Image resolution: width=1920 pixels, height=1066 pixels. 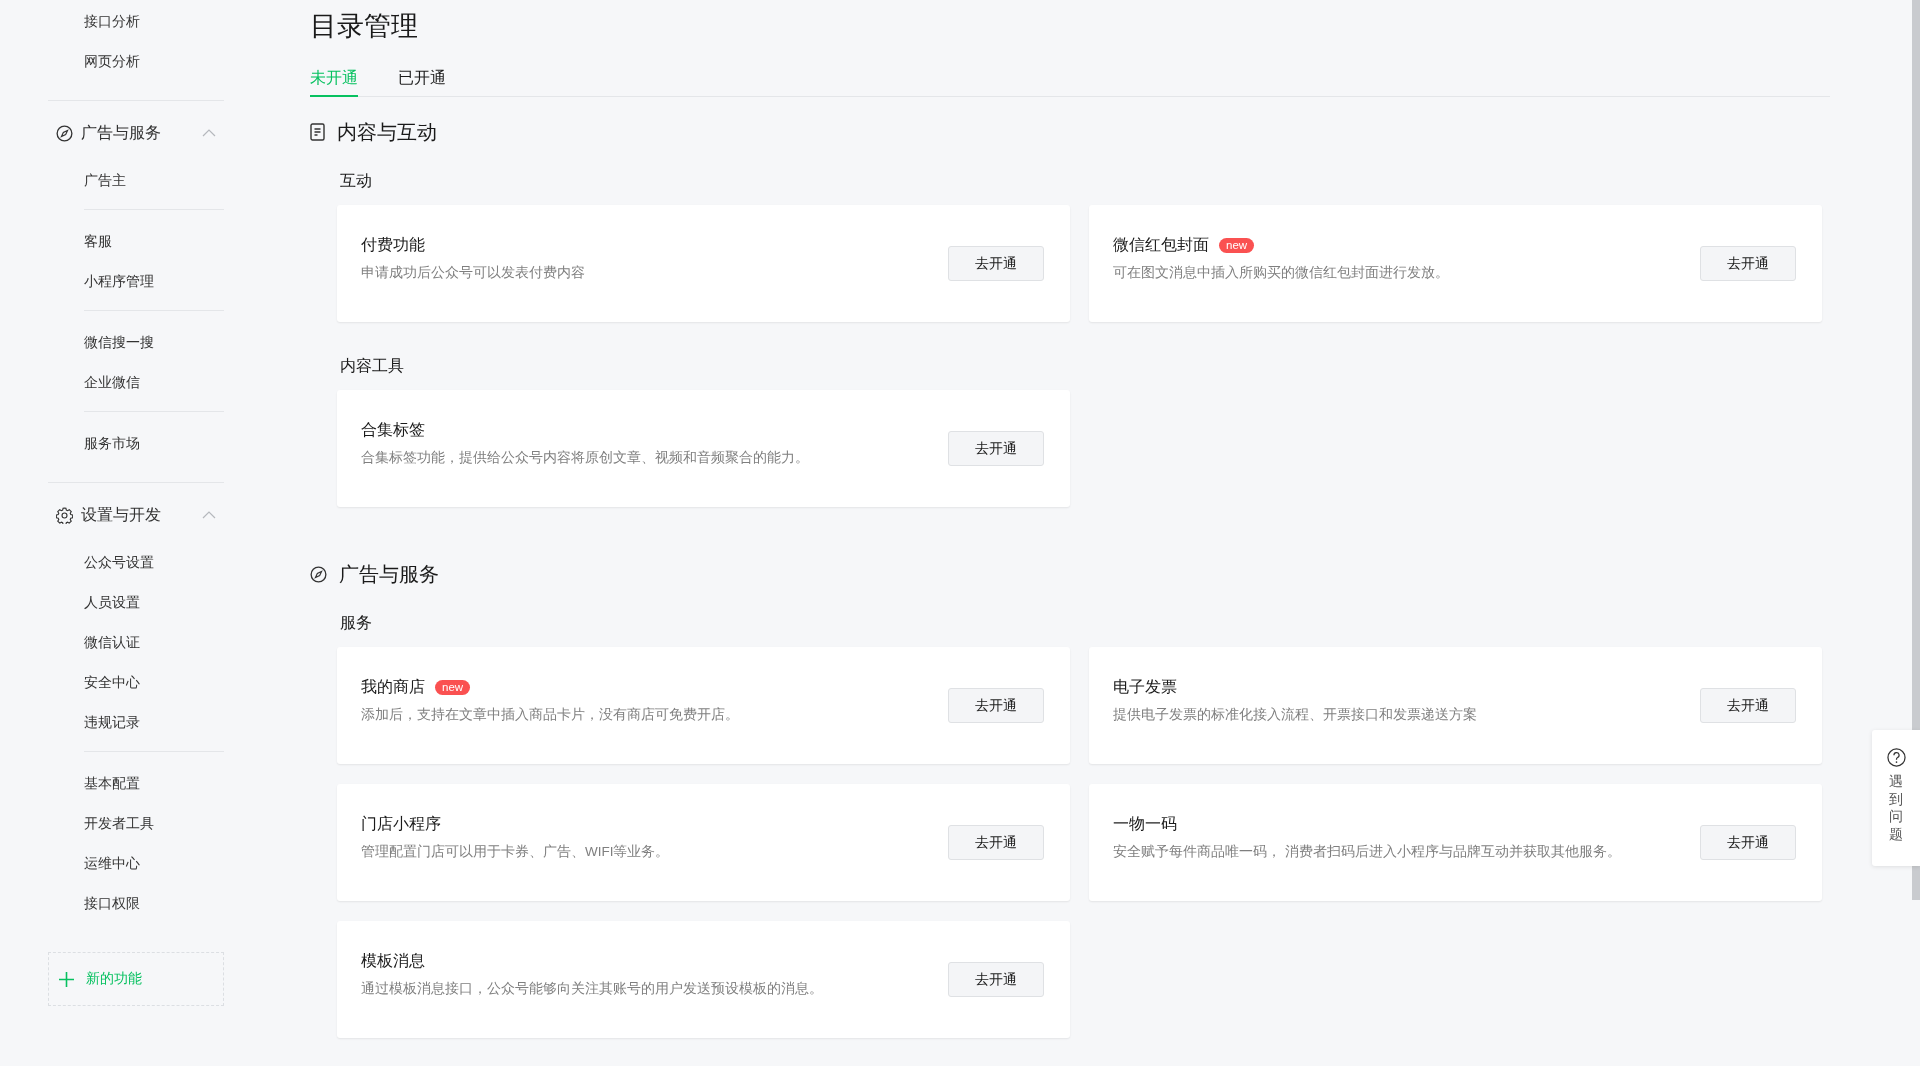 I want to click on sidebar-item: 接口分析, so click(x=112, y=22).